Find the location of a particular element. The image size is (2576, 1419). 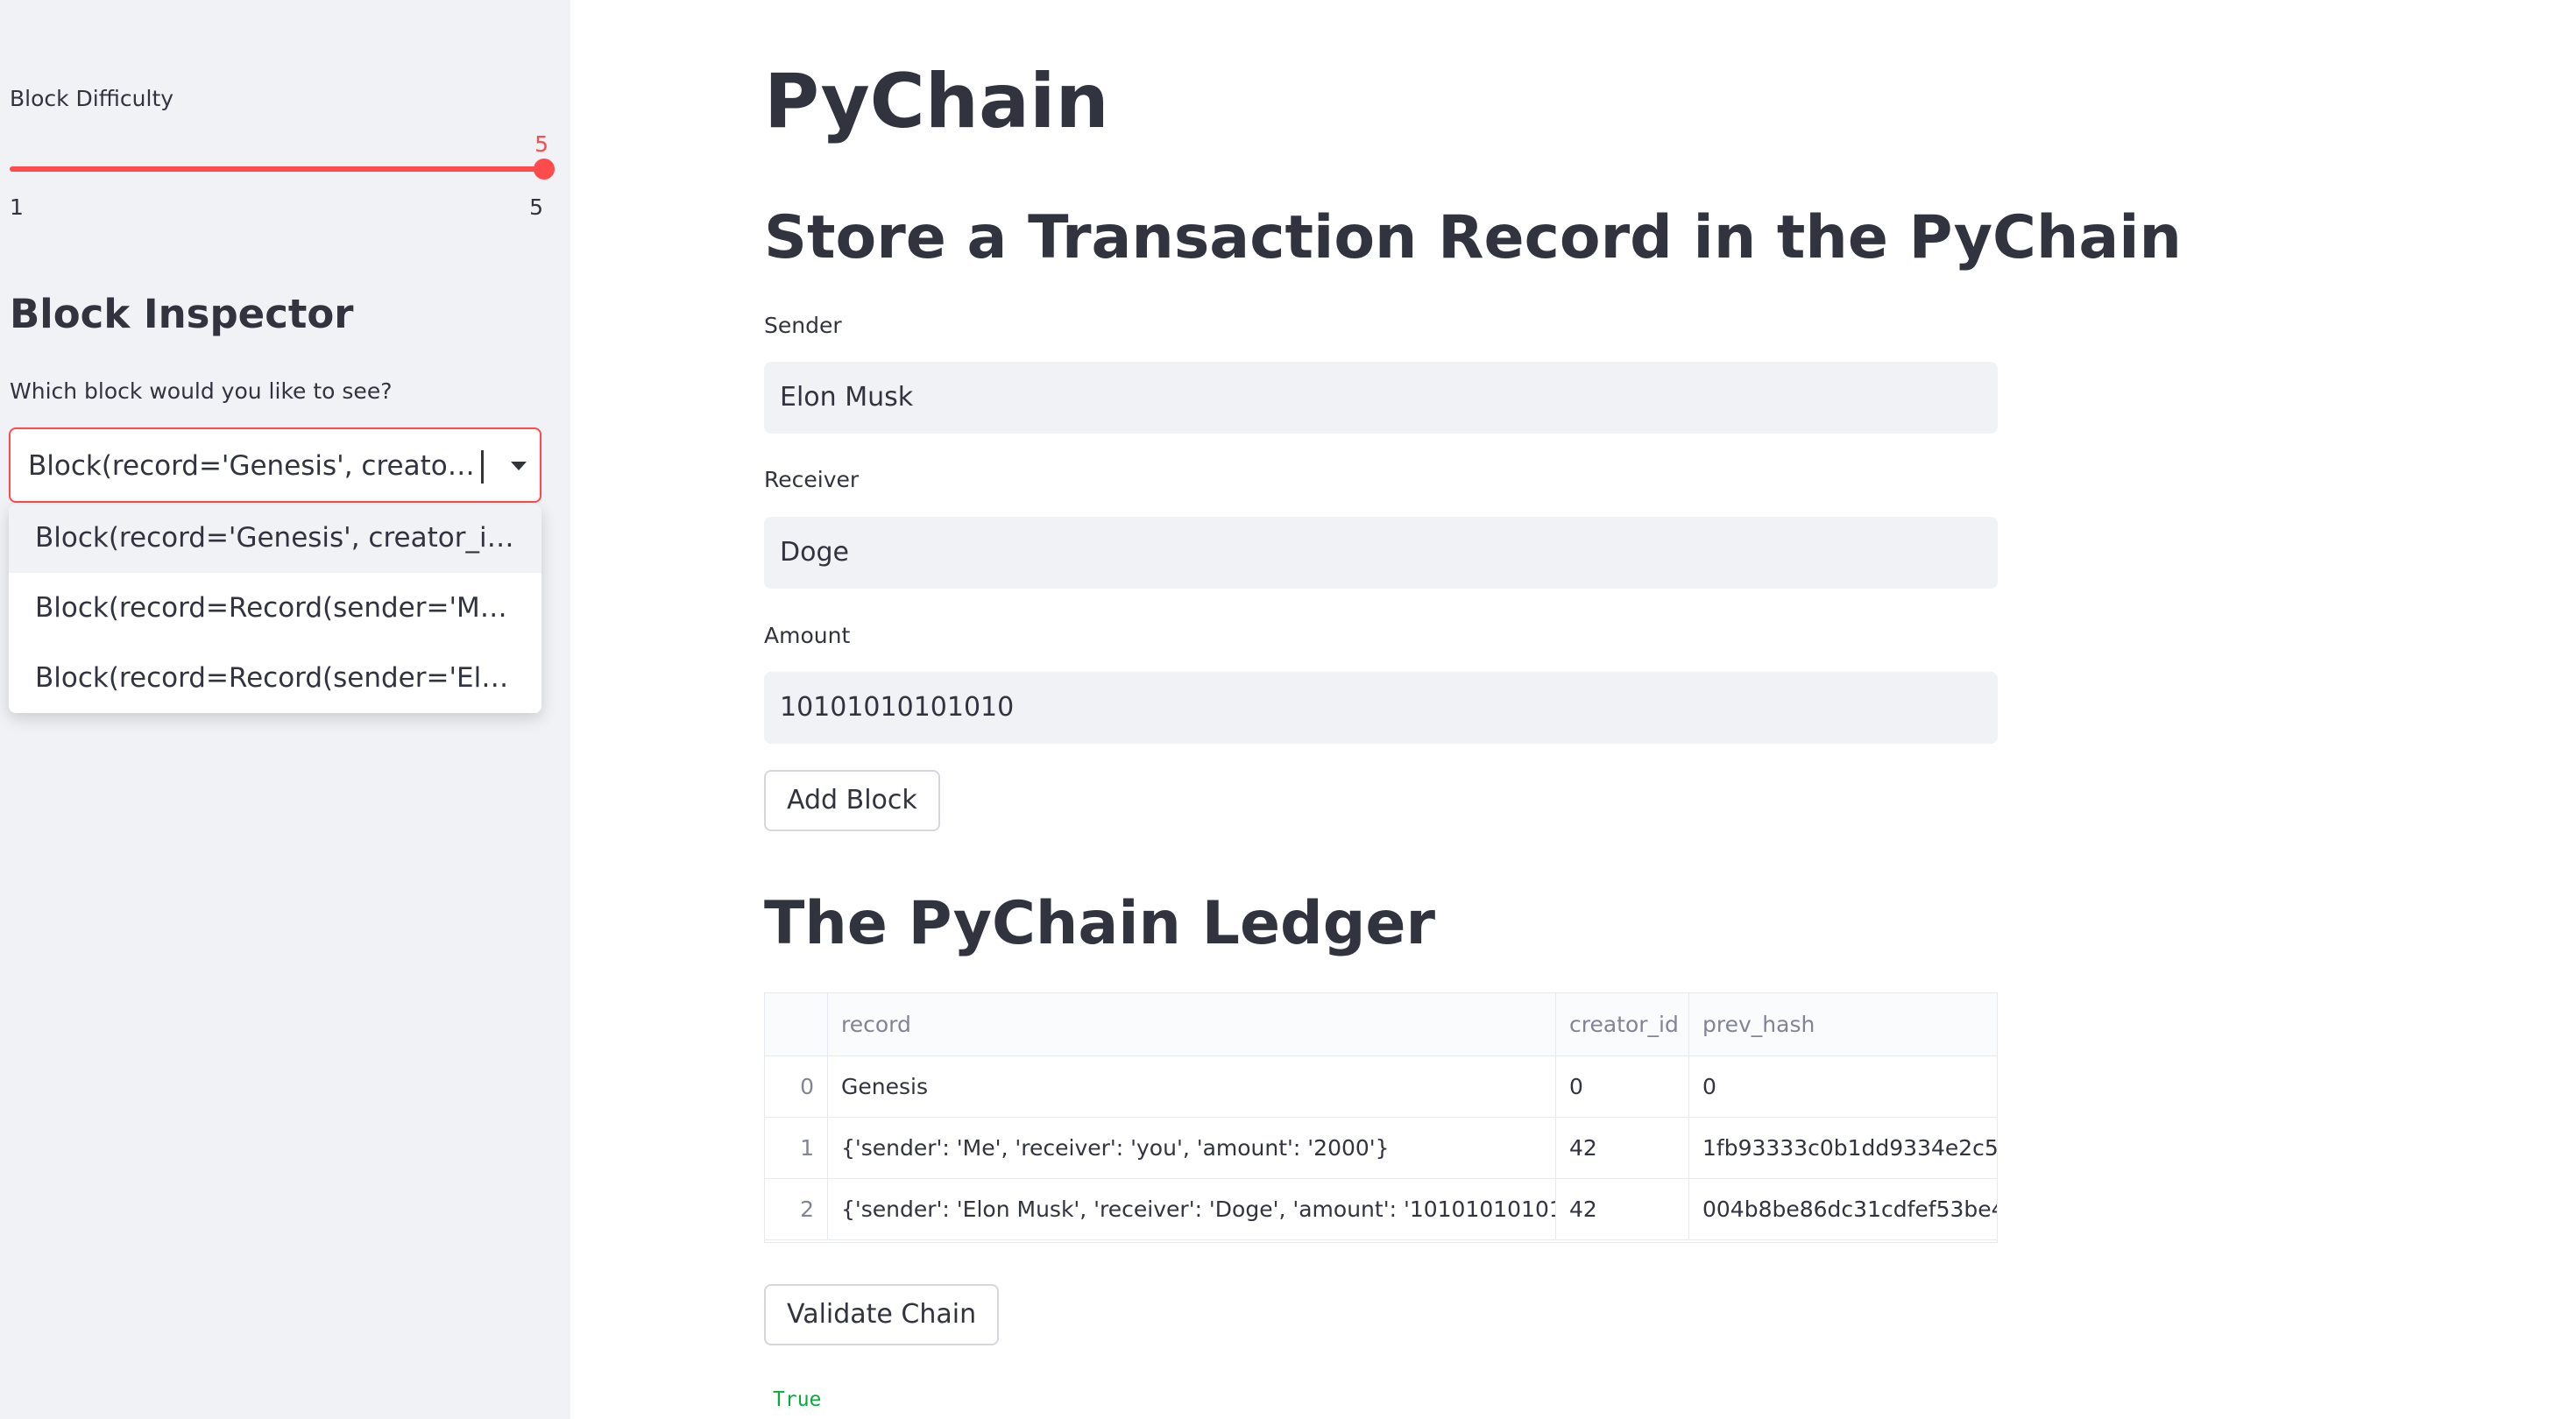

column-header-record: record is located at coordinates (1192, 1024).